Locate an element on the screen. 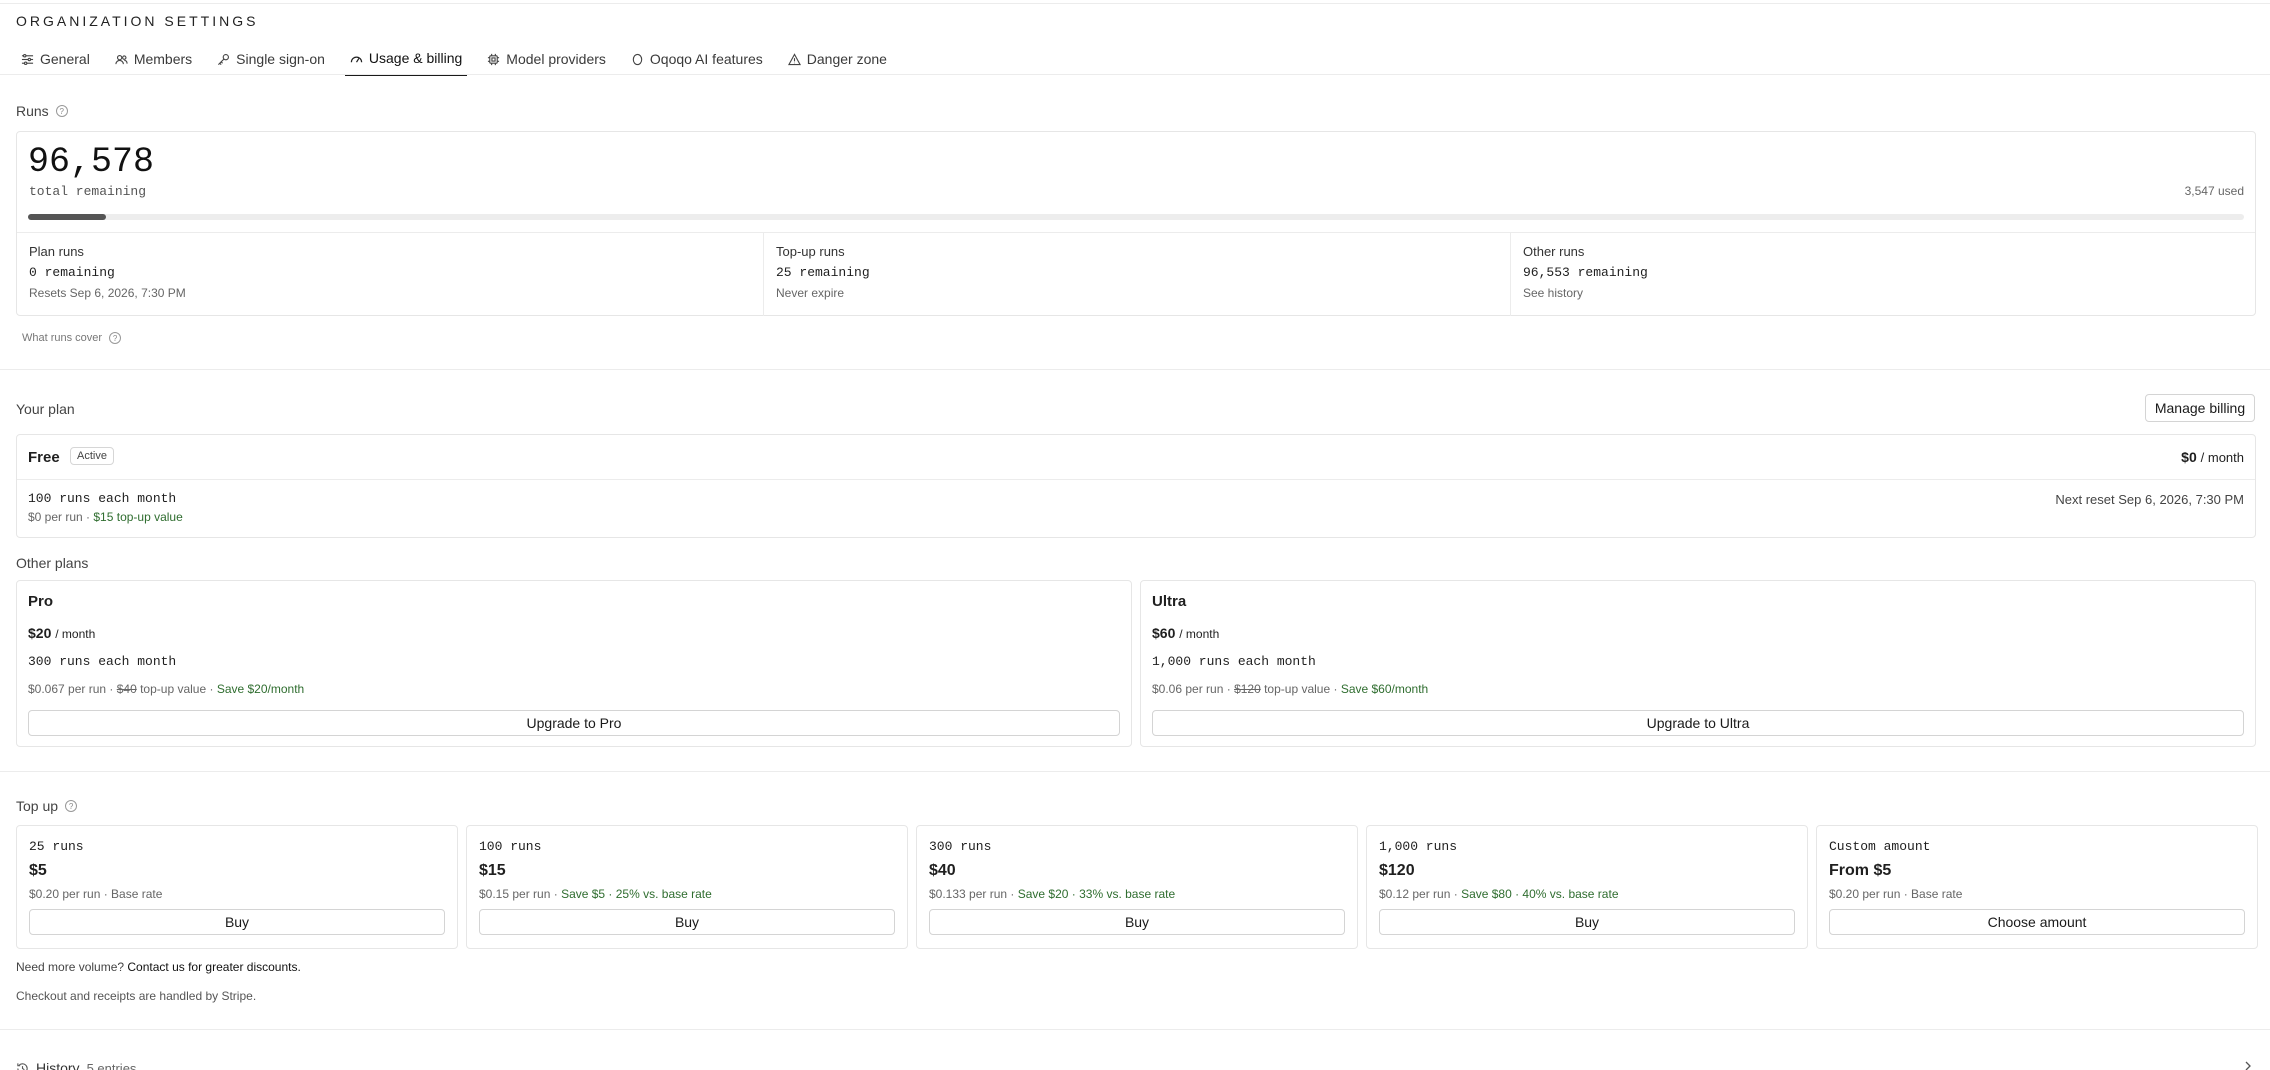 This screenshot has height=1070, width=2270. runs-used: 3,547 used is located at coordinates (2214, 191).